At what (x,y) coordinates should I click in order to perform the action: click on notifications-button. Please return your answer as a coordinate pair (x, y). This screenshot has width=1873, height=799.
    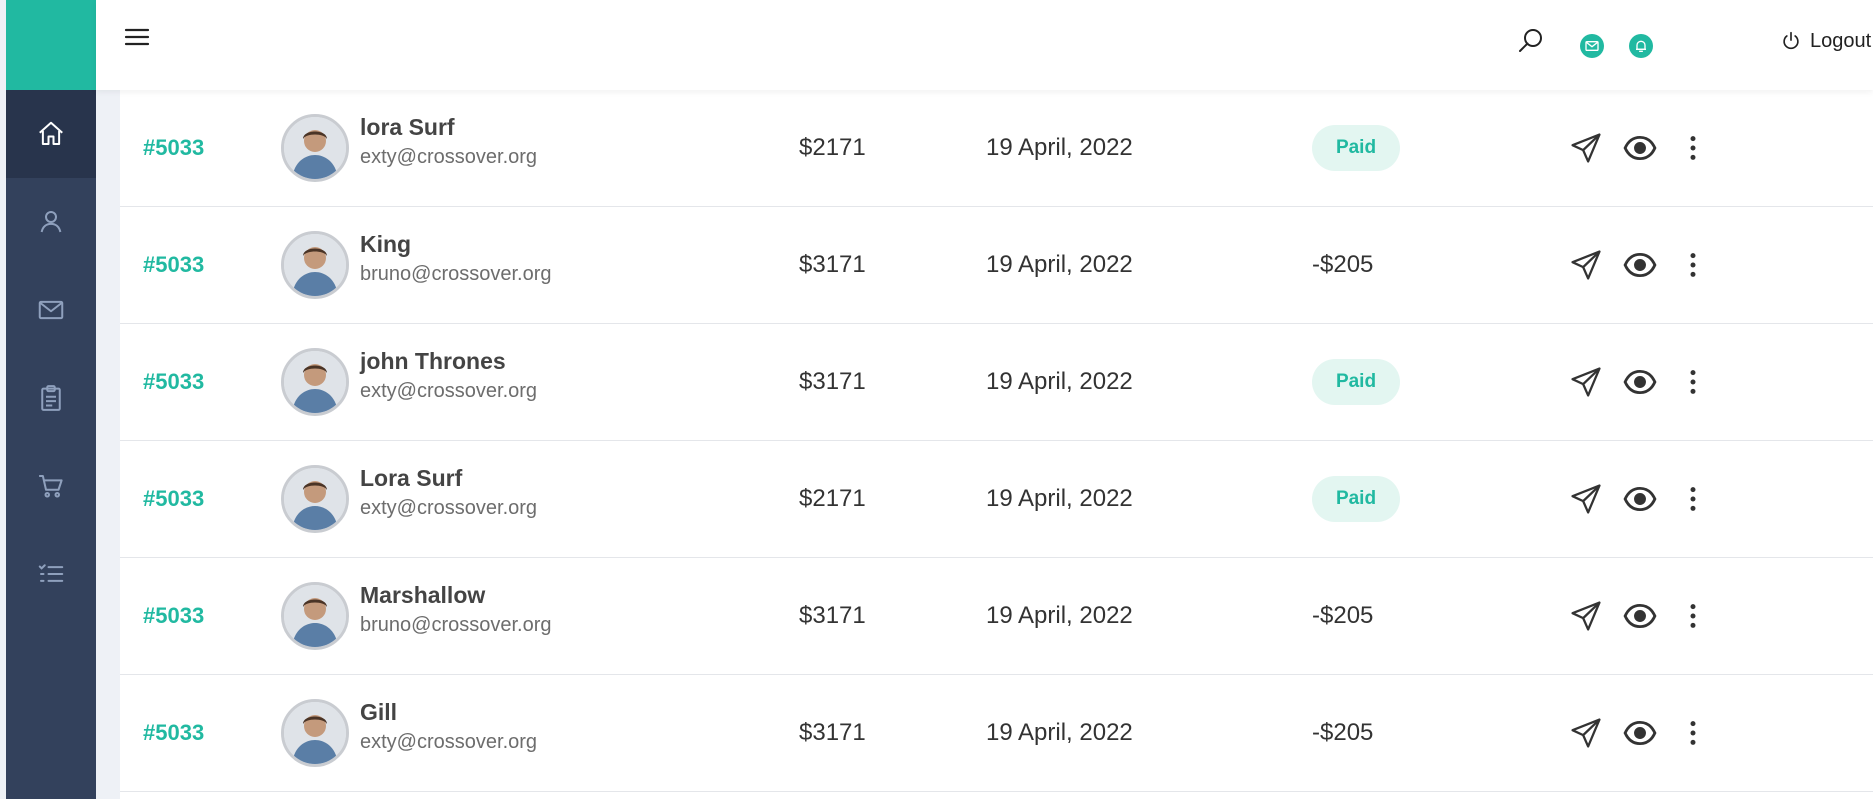
    Looking at the image, I should click on (1641, 46).